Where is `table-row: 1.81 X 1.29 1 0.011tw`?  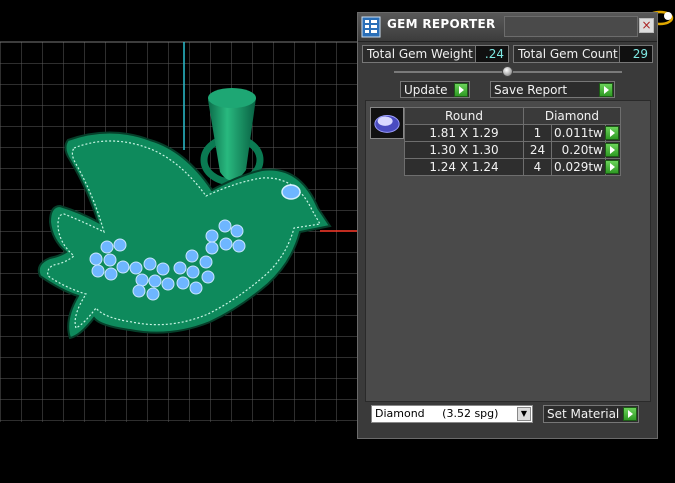
table-row: 1.81 X 1.29 1 0.011tw is located at coordinates (512, 133).